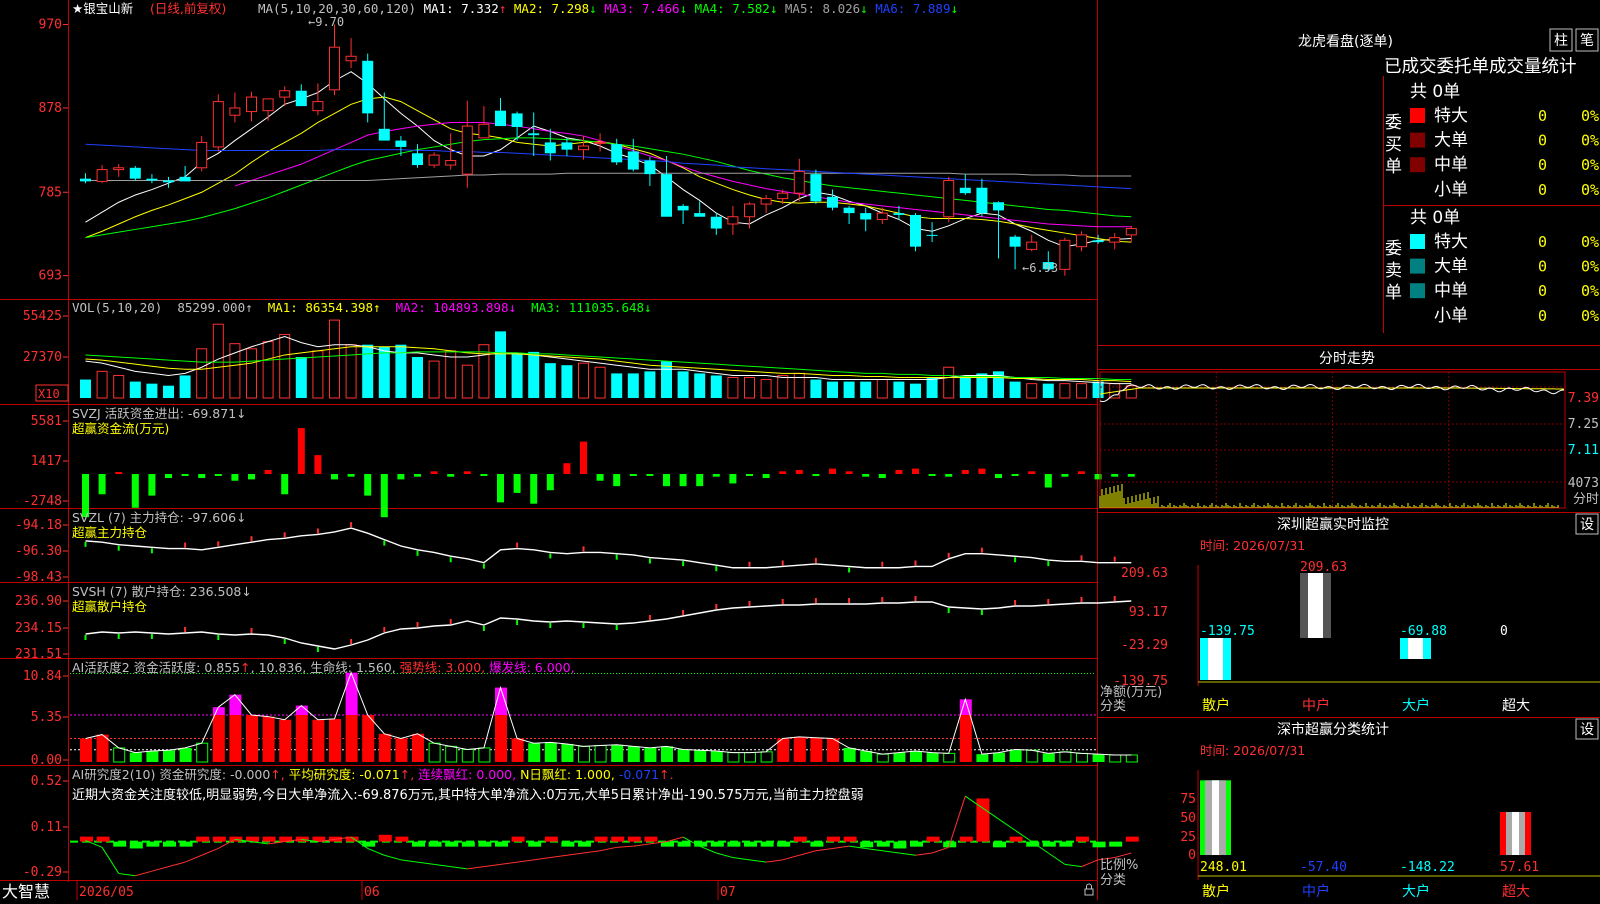  Describe the element at coordinates (1451, 291) in the screenshot. I see `lhb-sell-row-label: 中单` at that location.